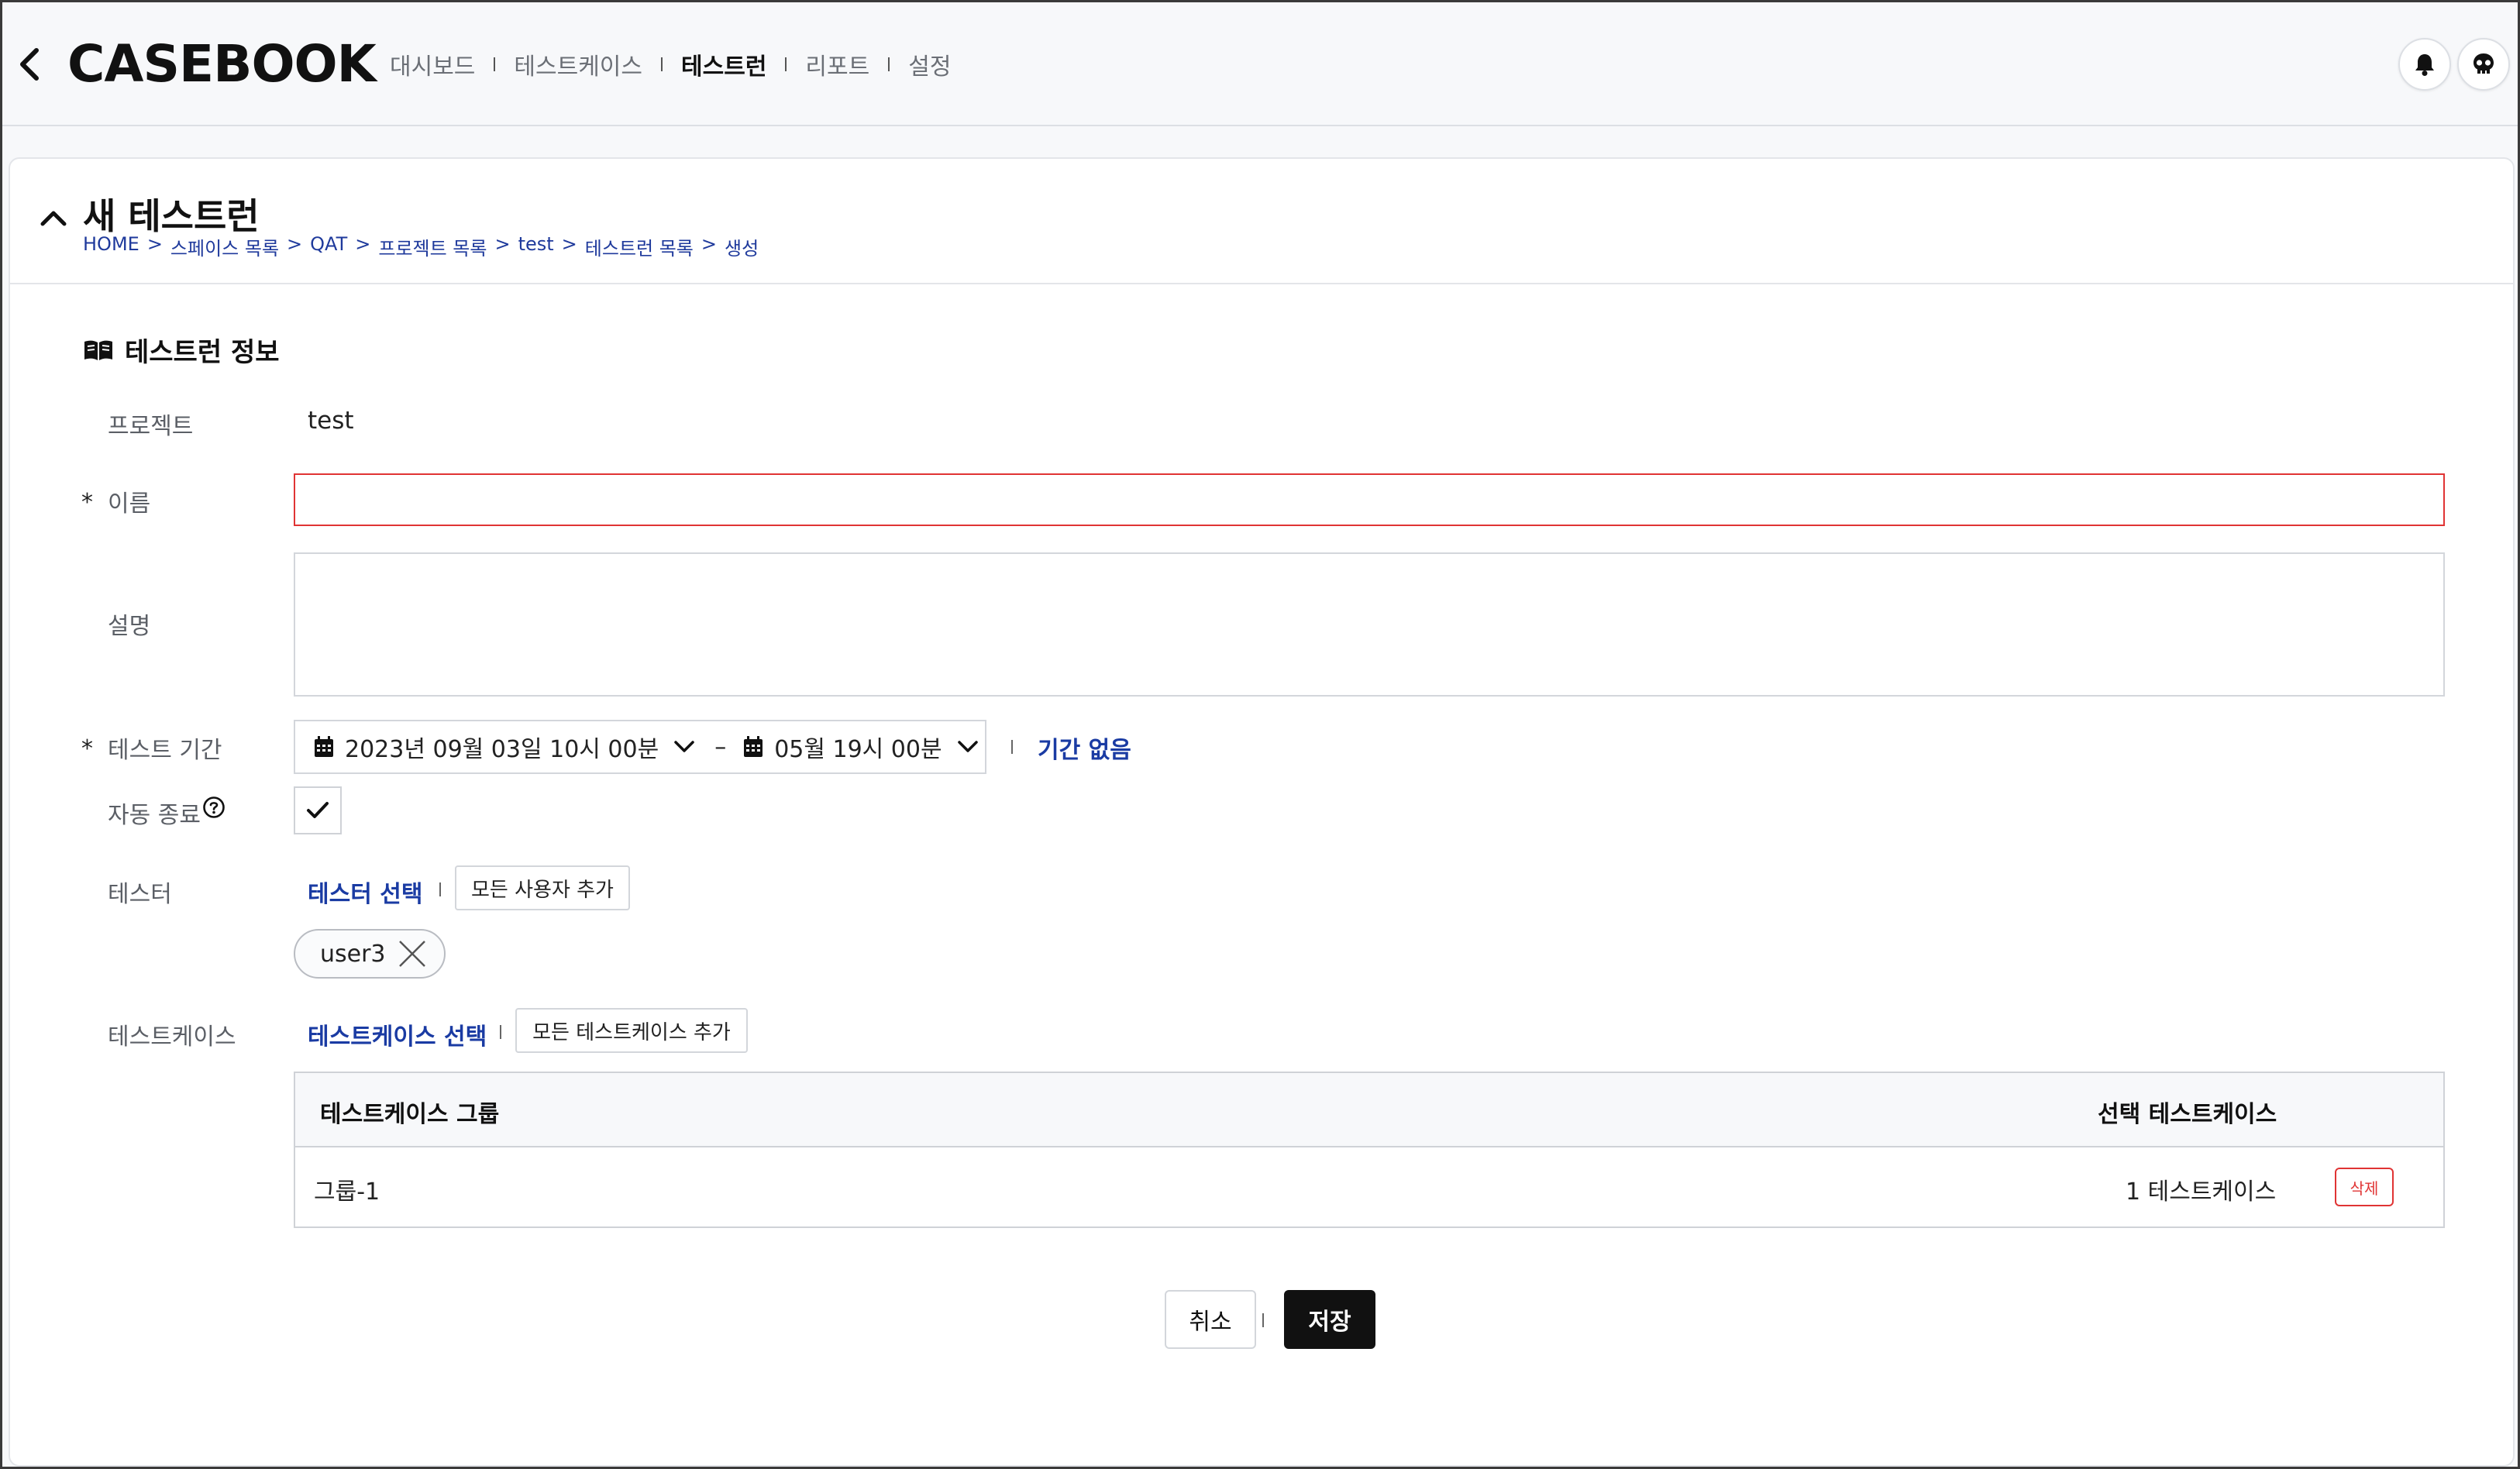 The height and width of the screenshot is (1469, 2520). What do you see at coordinates (433, 64) in the screenshot?
I see `nav-dashboard: 대시보드` at bounding box center [433, 64].